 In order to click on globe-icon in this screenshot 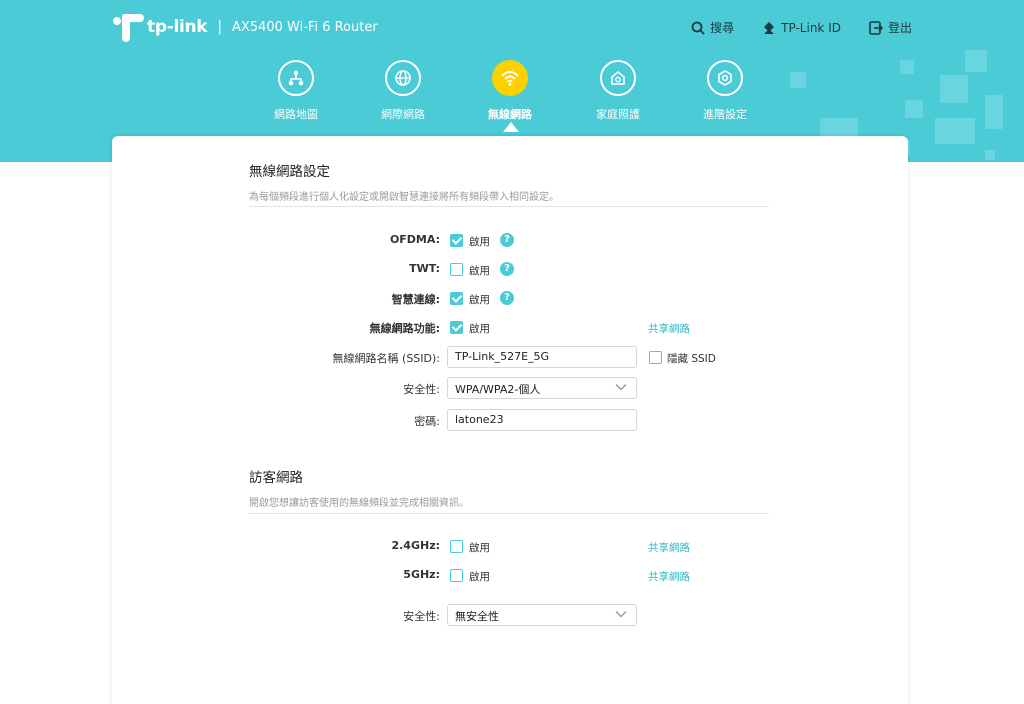, I will do `click(403, 78)`.